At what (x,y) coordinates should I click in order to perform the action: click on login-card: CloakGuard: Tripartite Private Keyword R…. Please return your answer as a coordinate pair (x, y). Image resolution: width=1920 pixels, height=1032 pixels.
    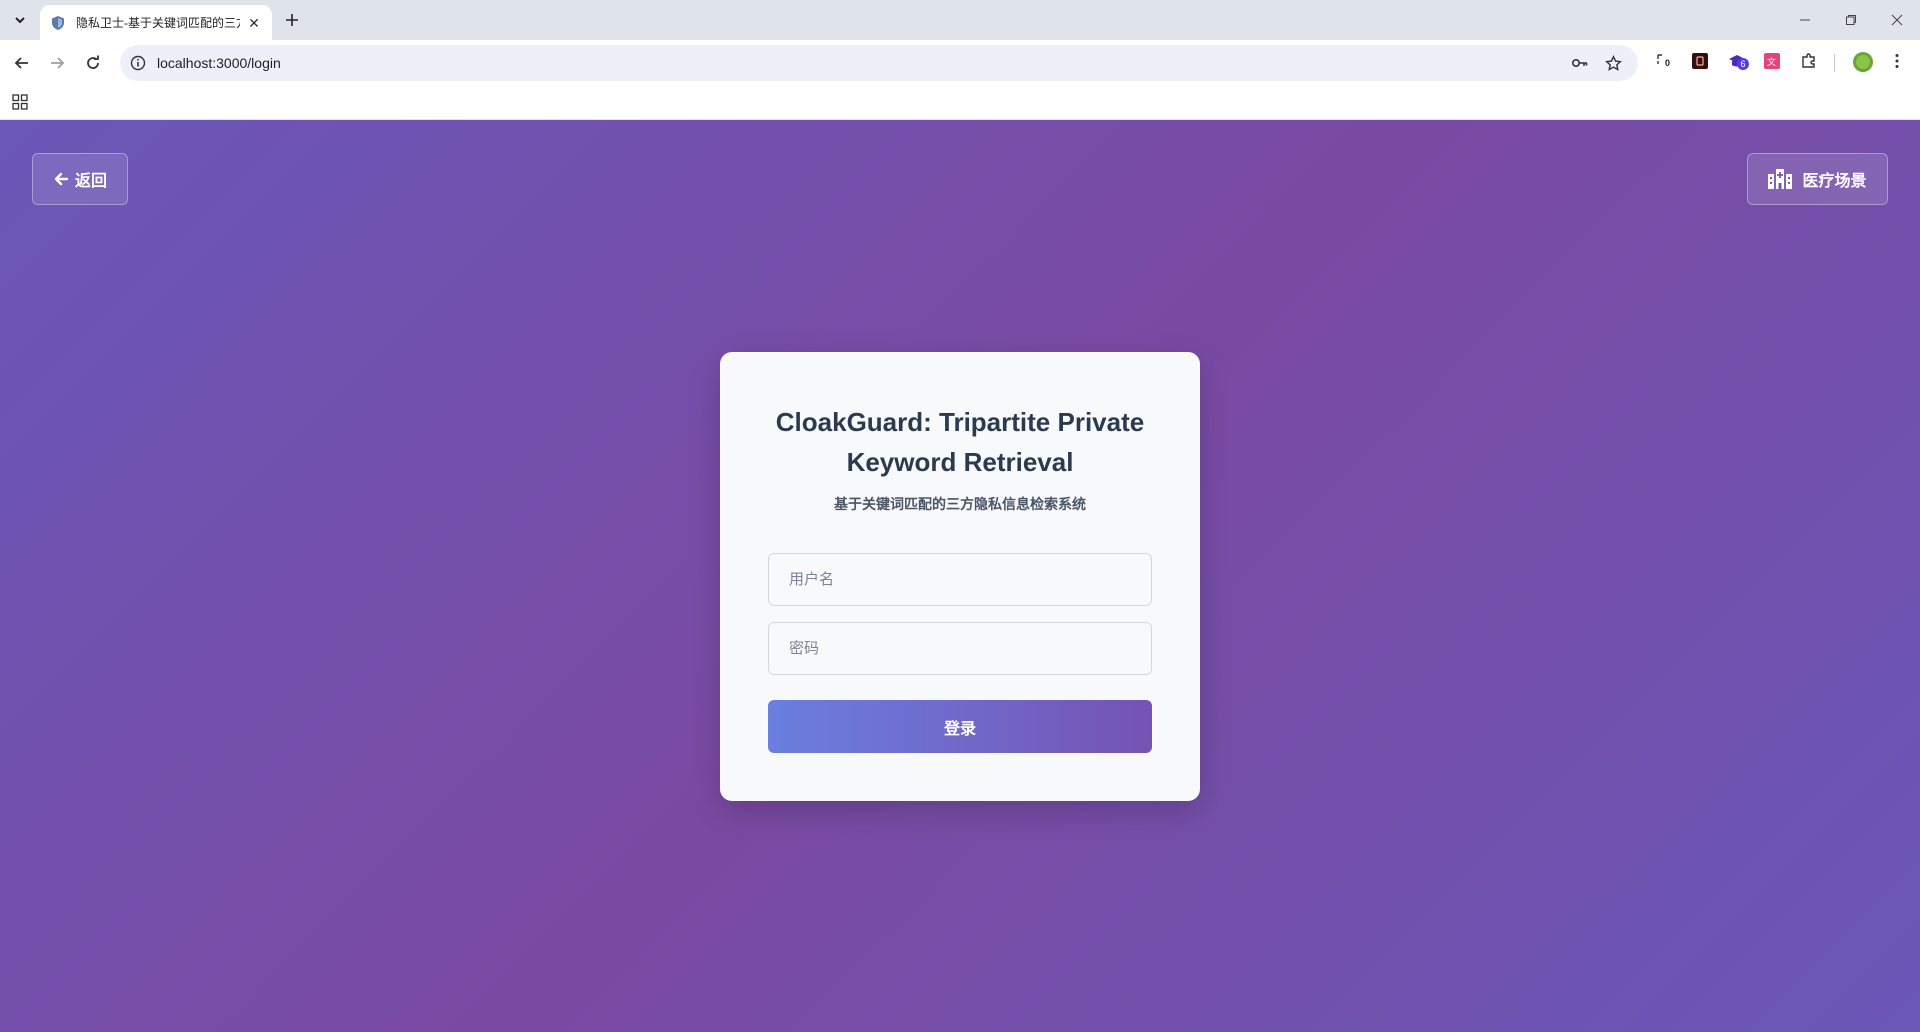
    Looking at the image, I should click on (960, 576).